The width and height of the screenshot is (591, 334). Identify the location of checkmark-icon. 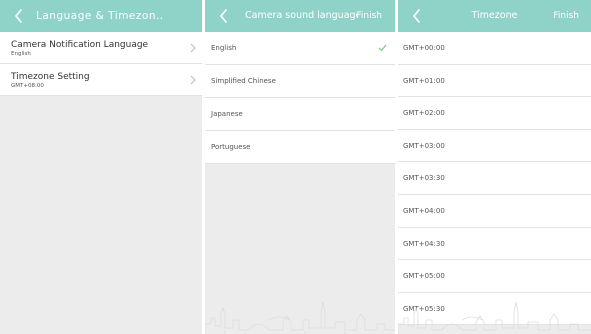
(382, 48).